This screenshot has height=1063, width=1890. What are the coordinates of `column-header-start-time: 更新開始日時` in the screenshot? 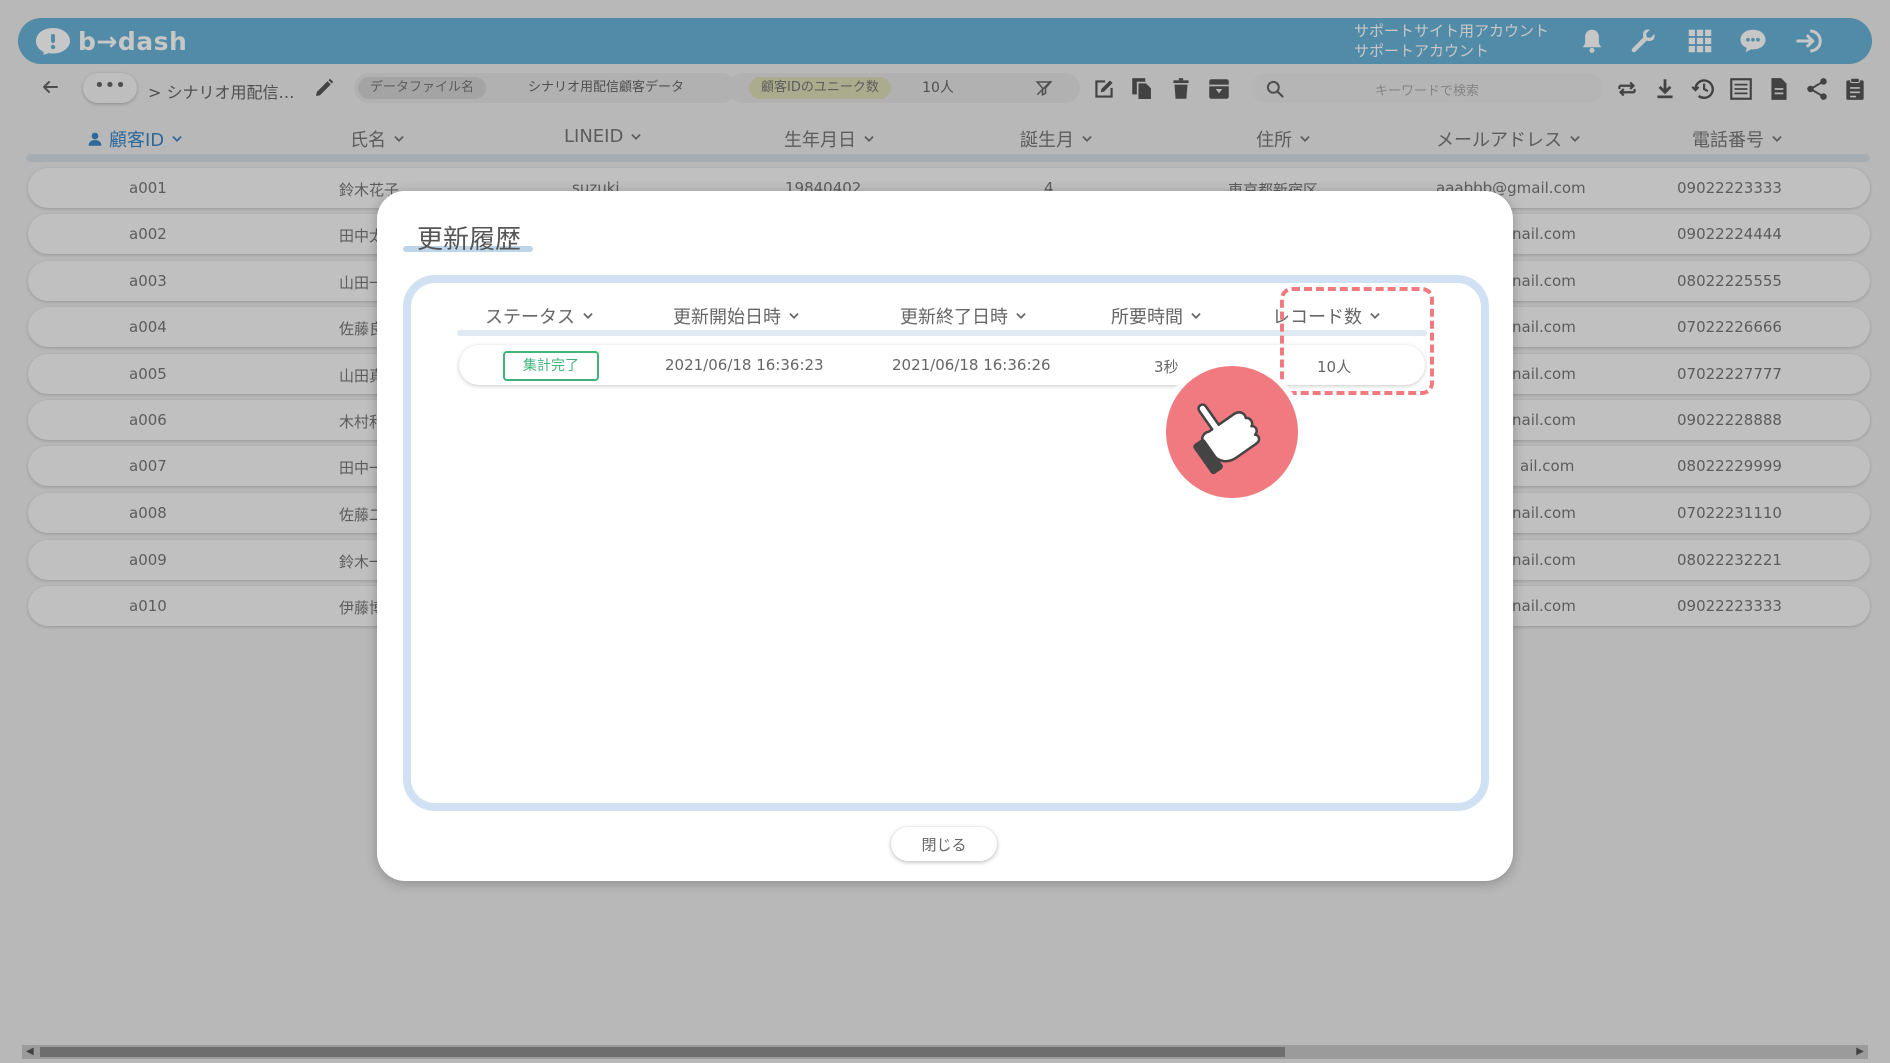 It's located at (737, 316).